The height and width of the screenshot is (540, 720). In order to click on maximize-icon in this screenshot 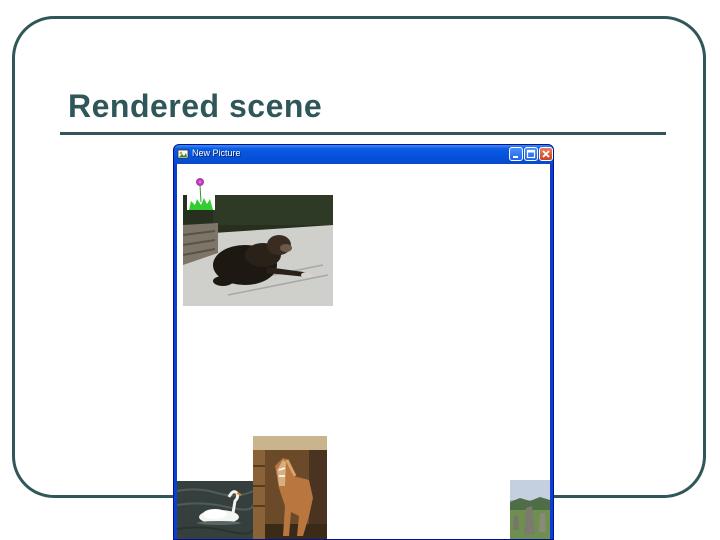, I will do `click(531, 154)`.